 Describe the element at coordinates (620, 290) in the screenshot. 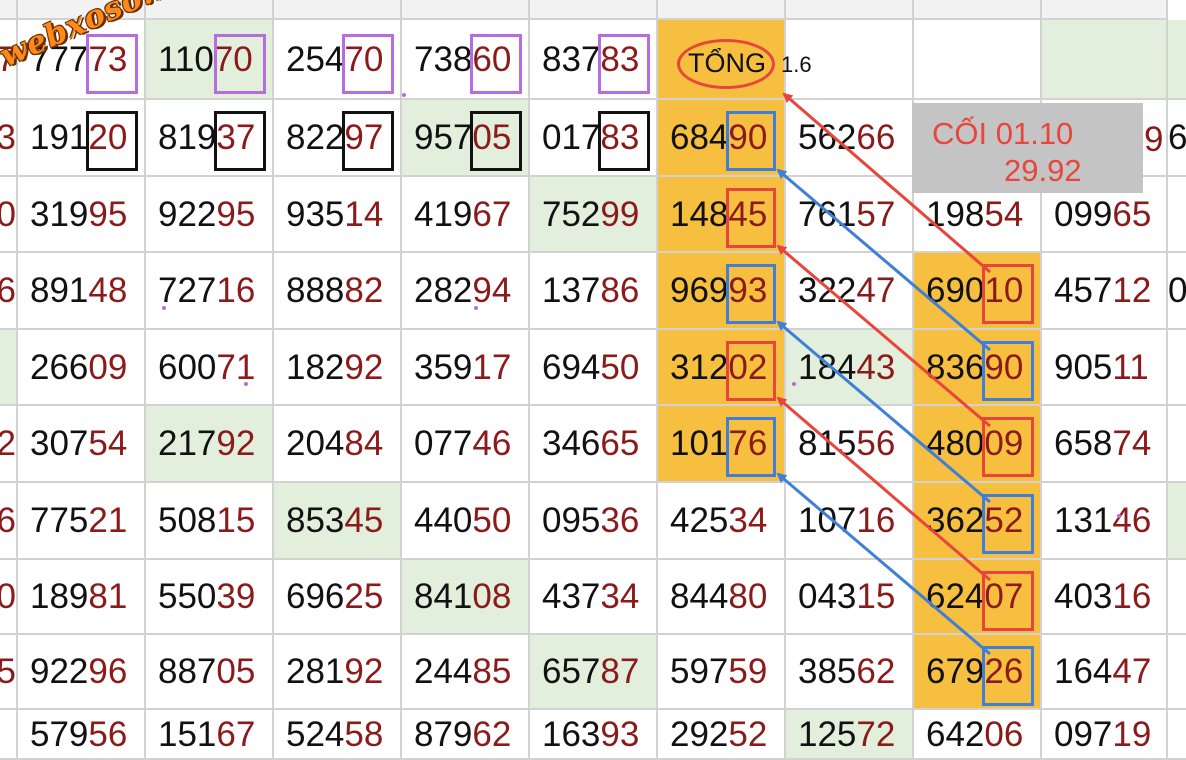

I see `result-tail-digits: 86` at that location.